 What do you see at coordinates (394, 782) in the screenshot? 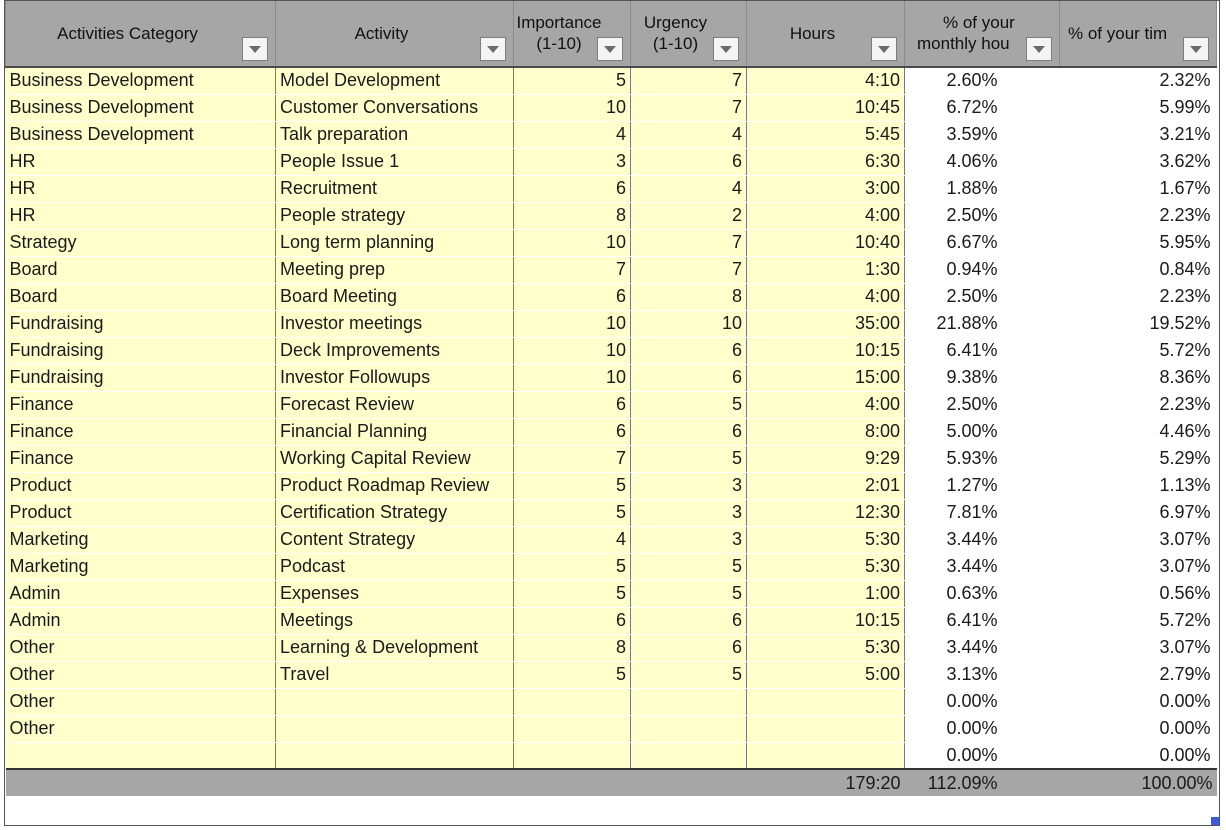
I see `total-cell-empty` at bounding box center [394, 782].